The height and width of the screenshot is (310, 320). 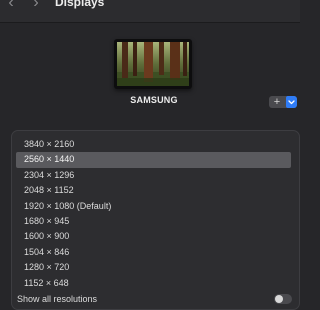 What do you see at coordinates (150, 11) in the screenshot?
I see `title-bar: ‹ › Displays` at bounding box center [150, 11].